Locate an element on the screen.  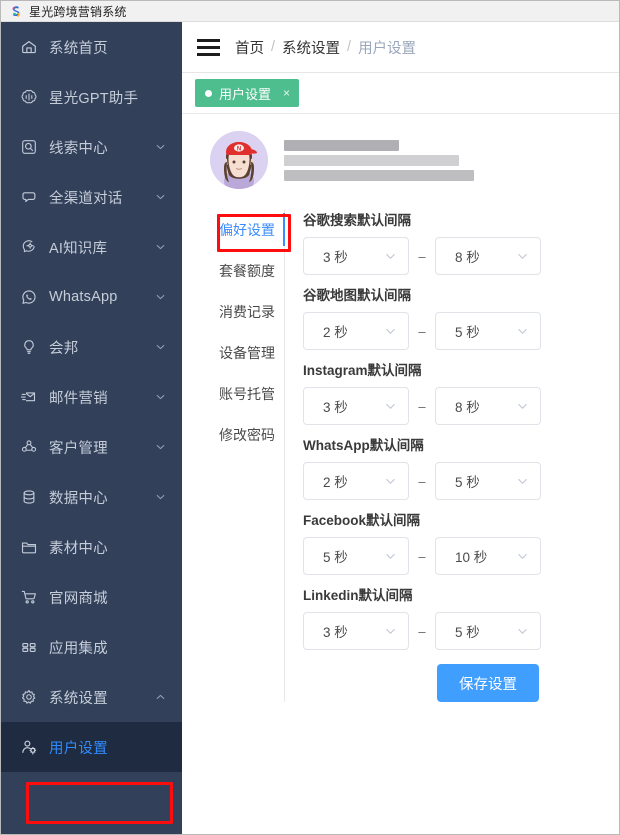
sidebar-item-label: 线索中心 is located at coordinates (78, 148).